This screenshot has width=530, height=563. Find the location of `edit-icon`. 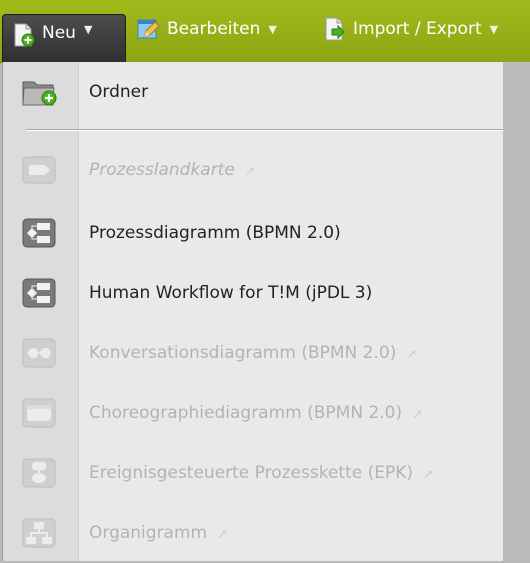

edit-icon is located at coordinates (148, 29).